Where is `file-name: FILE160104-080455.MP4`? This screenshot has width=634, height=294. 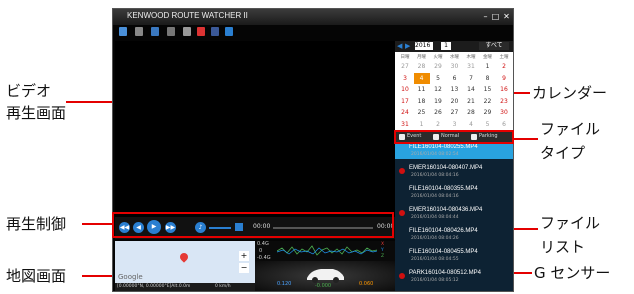 file-name: FILE160104-080455.MP4 is located at coordinates (443, 252).